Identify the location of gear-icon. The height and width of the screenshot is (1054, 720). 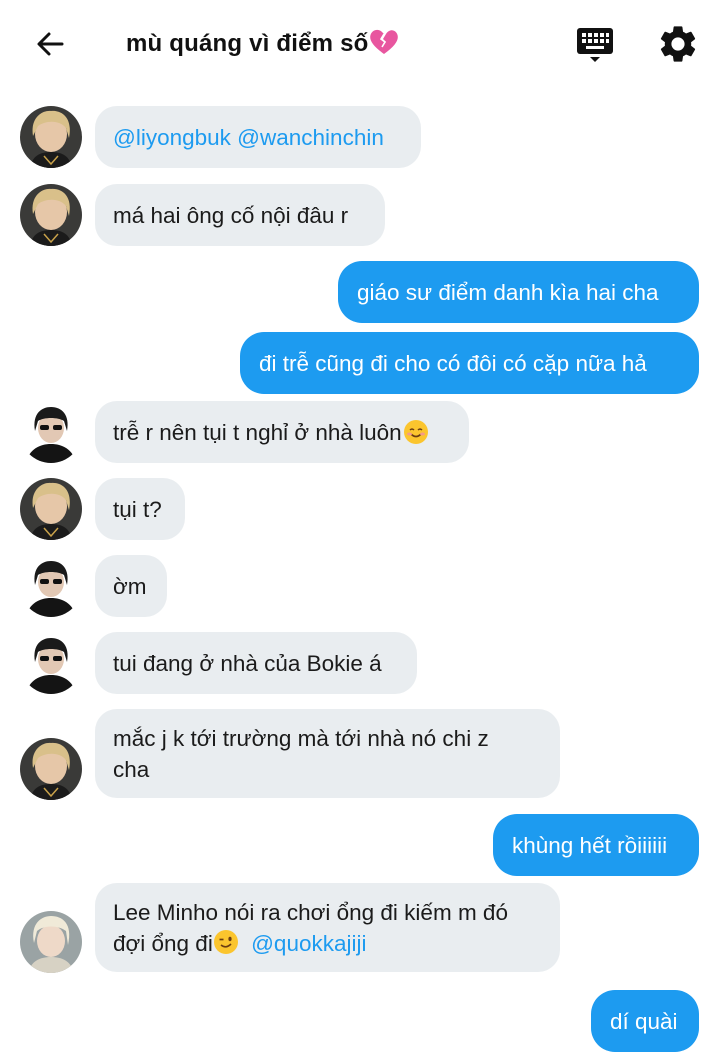
(678, 44).